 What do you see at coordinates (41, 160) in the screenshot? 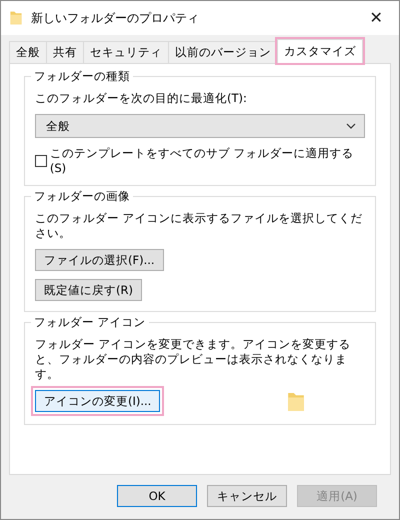
I see `checkbox` at bounding box center [41, 160].